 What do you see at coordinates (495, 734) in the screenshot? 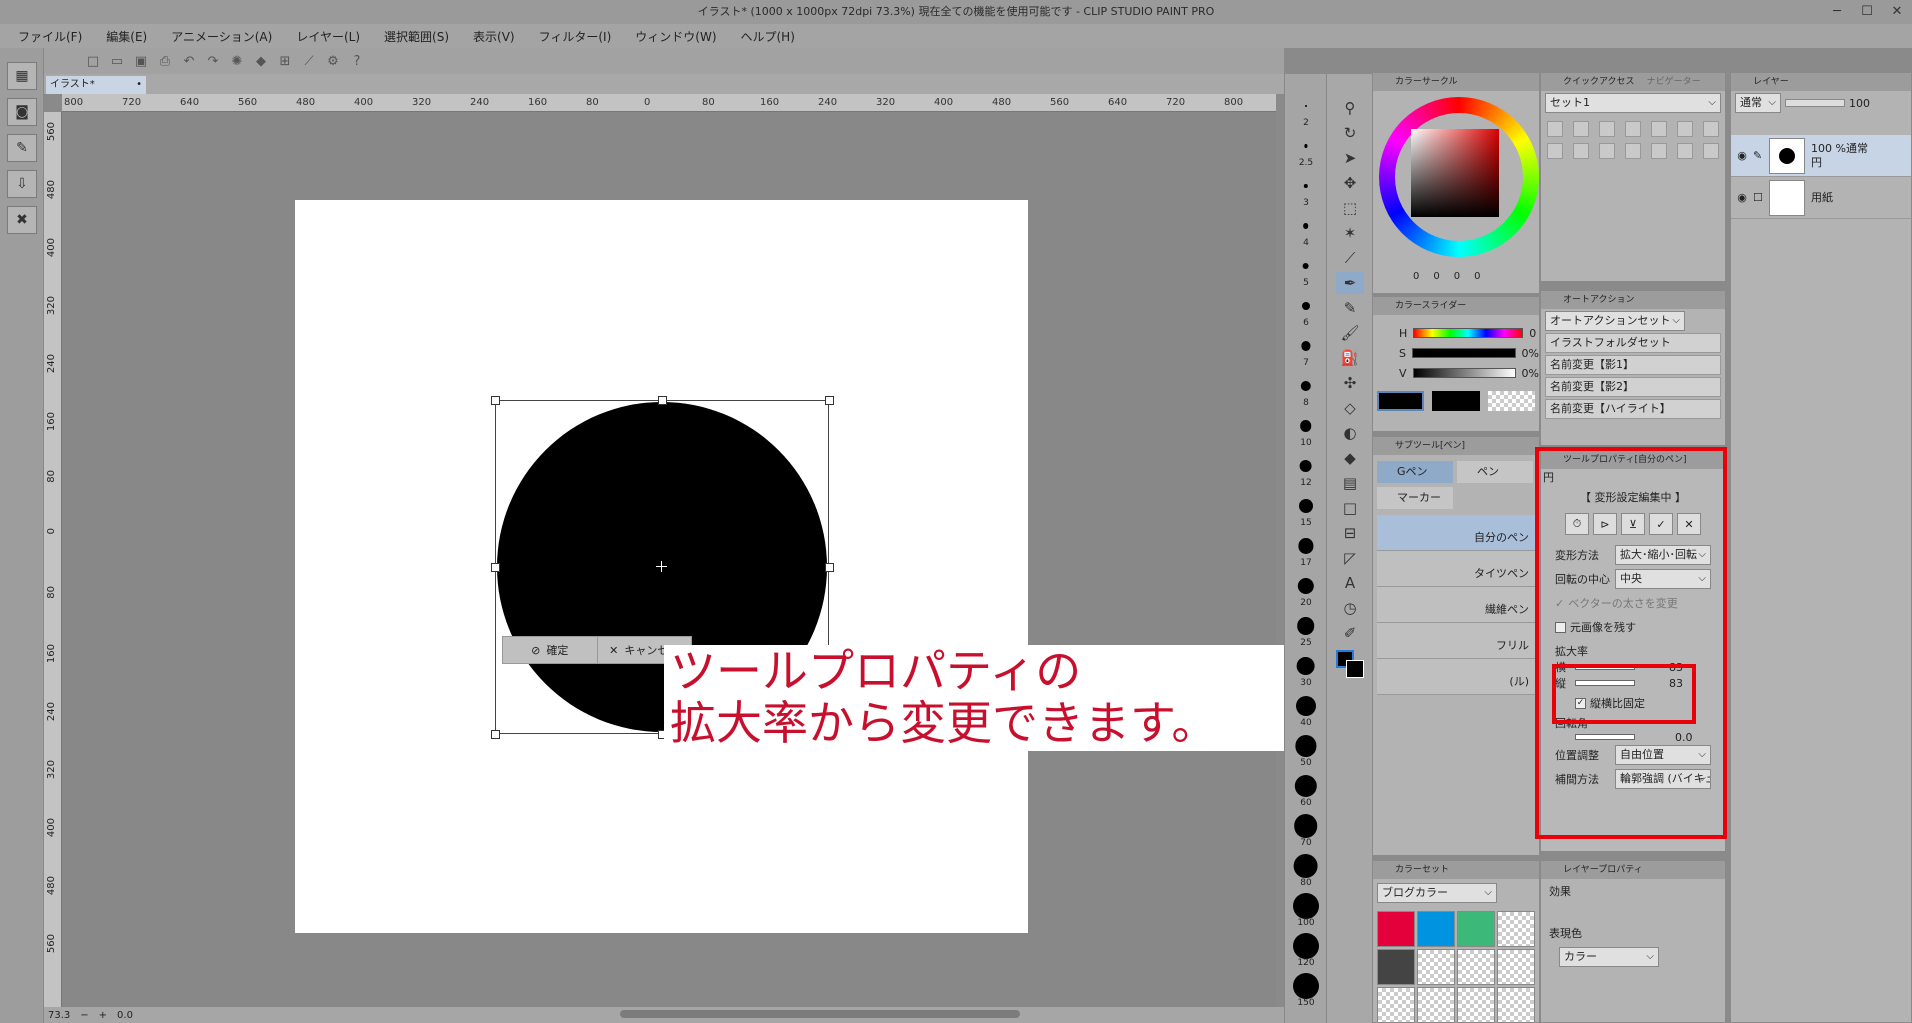
I see `handle-bl` at bounding box center [495, 734].